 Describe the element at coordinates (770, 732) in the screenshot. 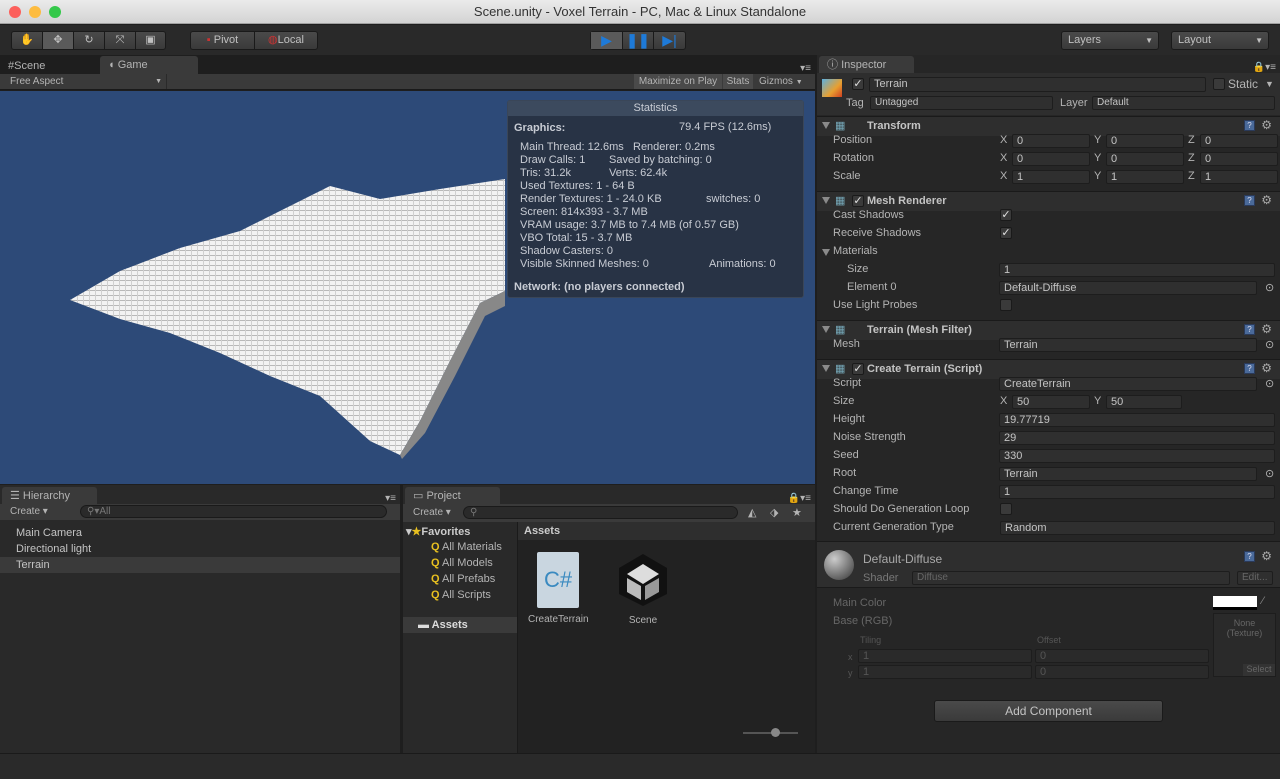

I see `icon-size-slider` at that location.